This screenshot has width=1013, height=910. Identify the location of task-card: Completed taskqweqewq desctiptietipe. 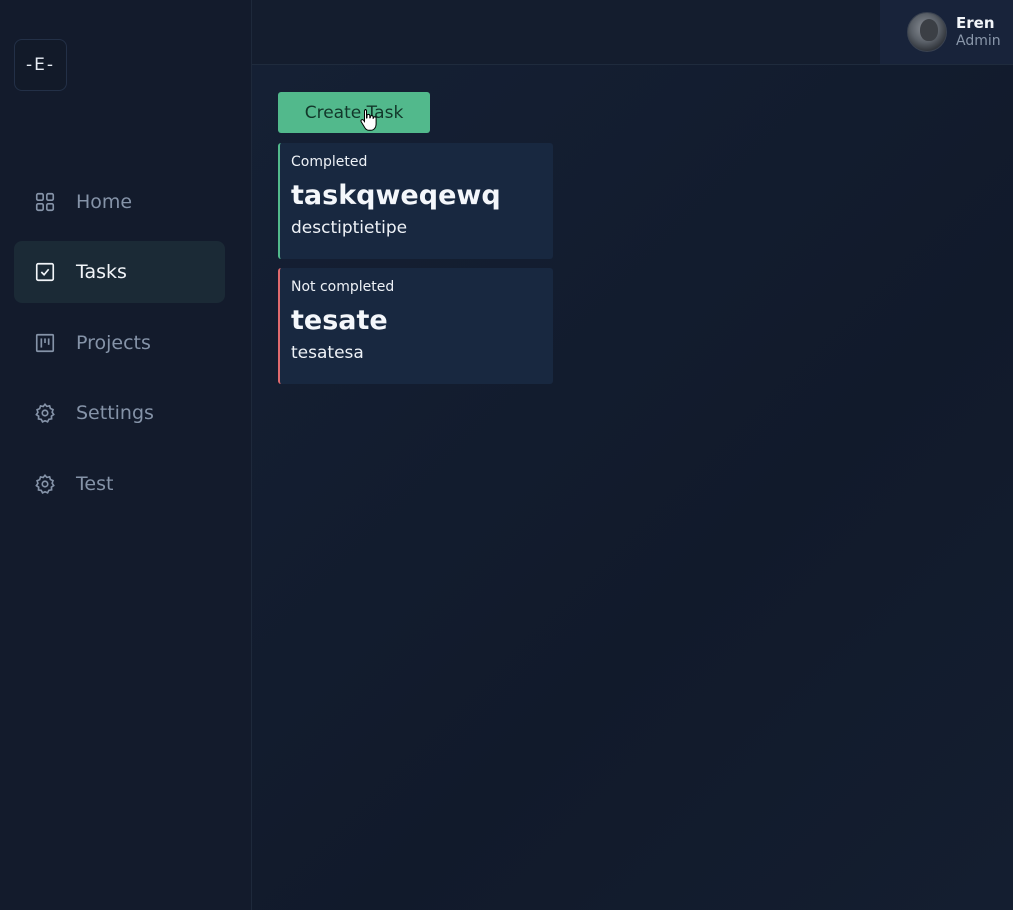
(415, 201).